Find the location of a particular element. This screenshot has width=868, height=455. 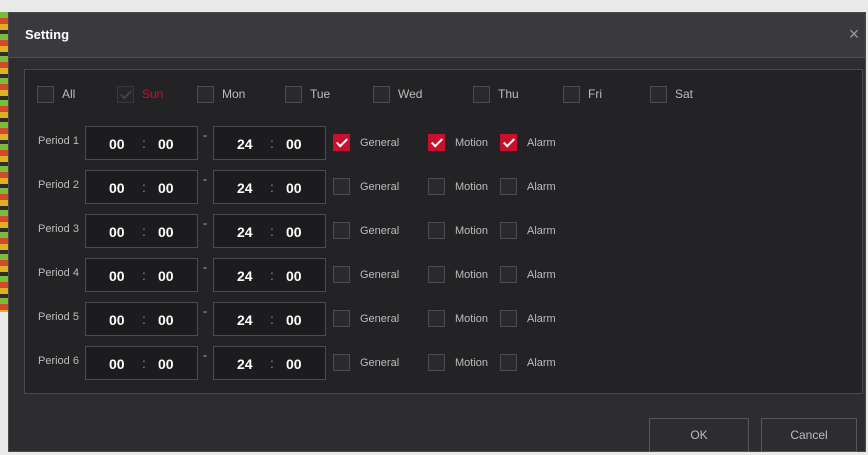

period-row: Period 6 00:00-24:00 General Motion Alarm is located at coordinates (443, 363).